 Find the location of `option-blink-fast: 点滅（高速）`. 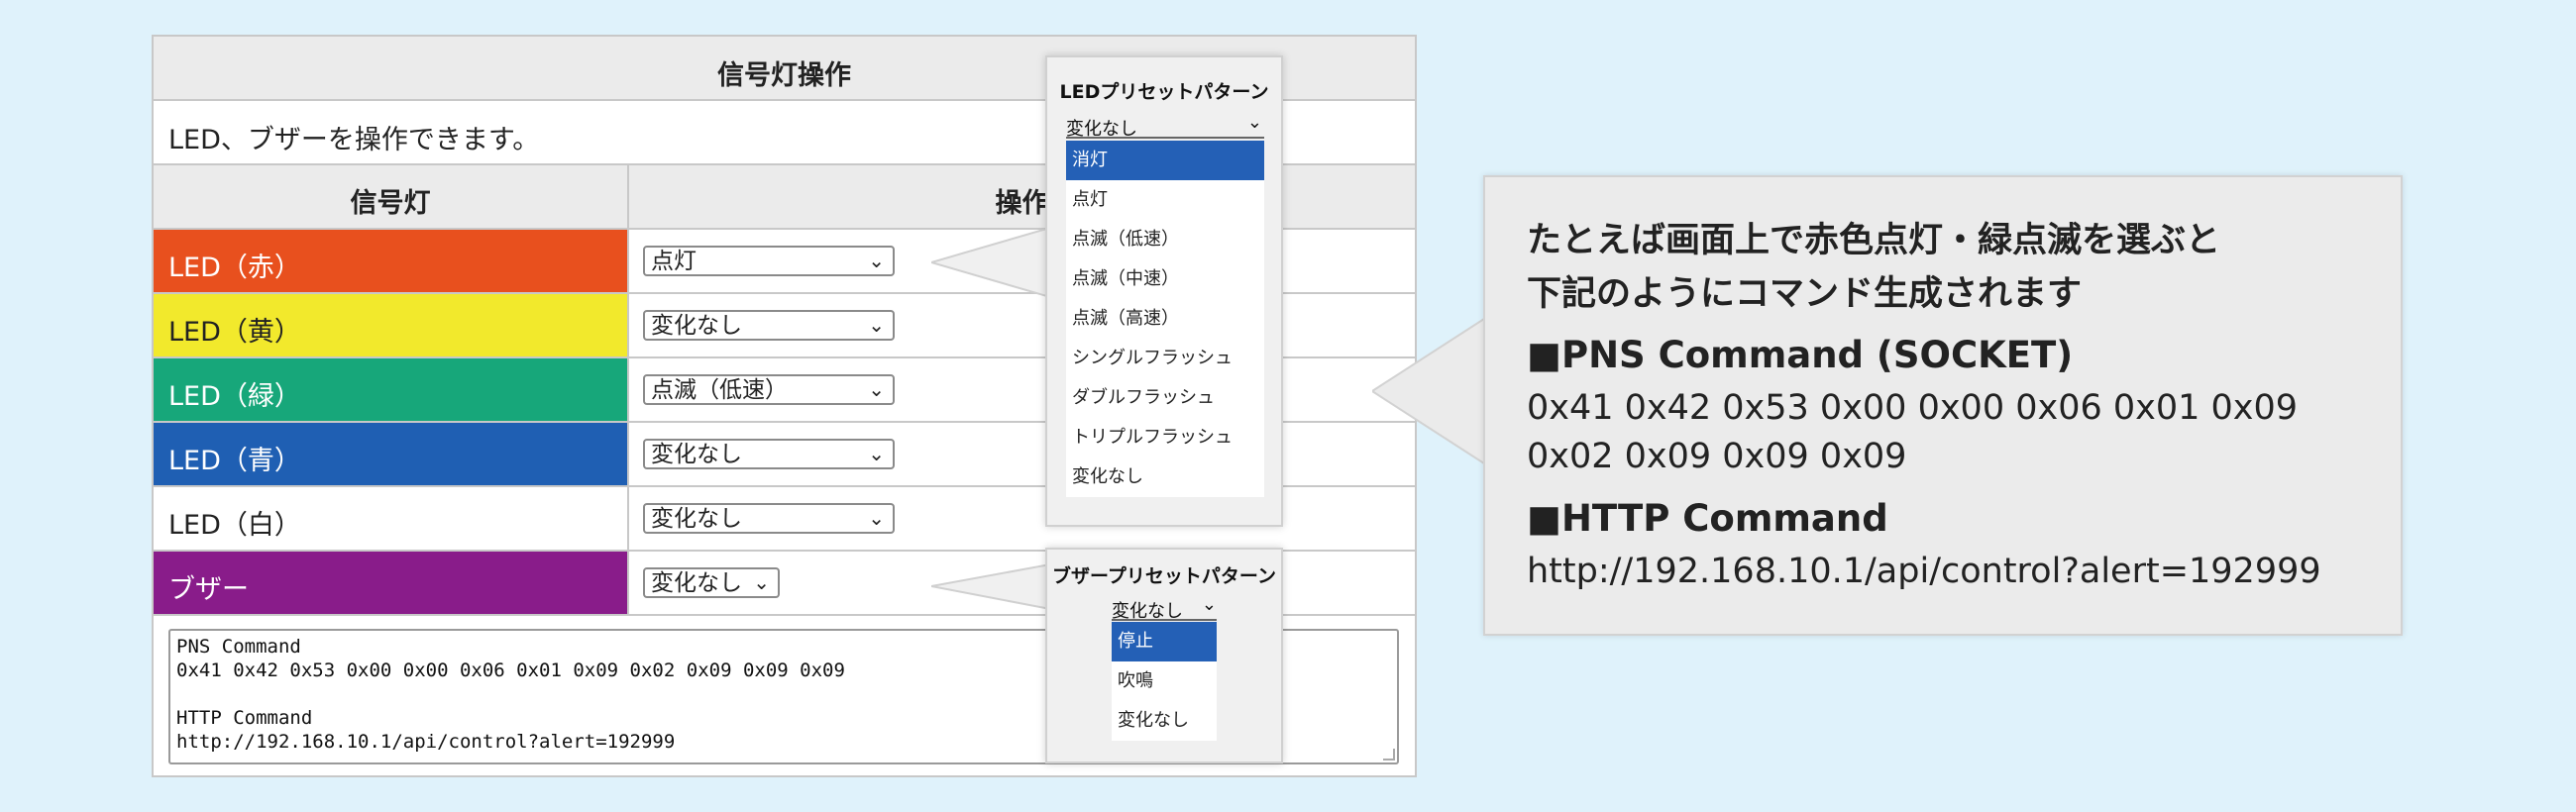

option-blink-fast: 点滅（高速） is located at coordinates (1165, 319).